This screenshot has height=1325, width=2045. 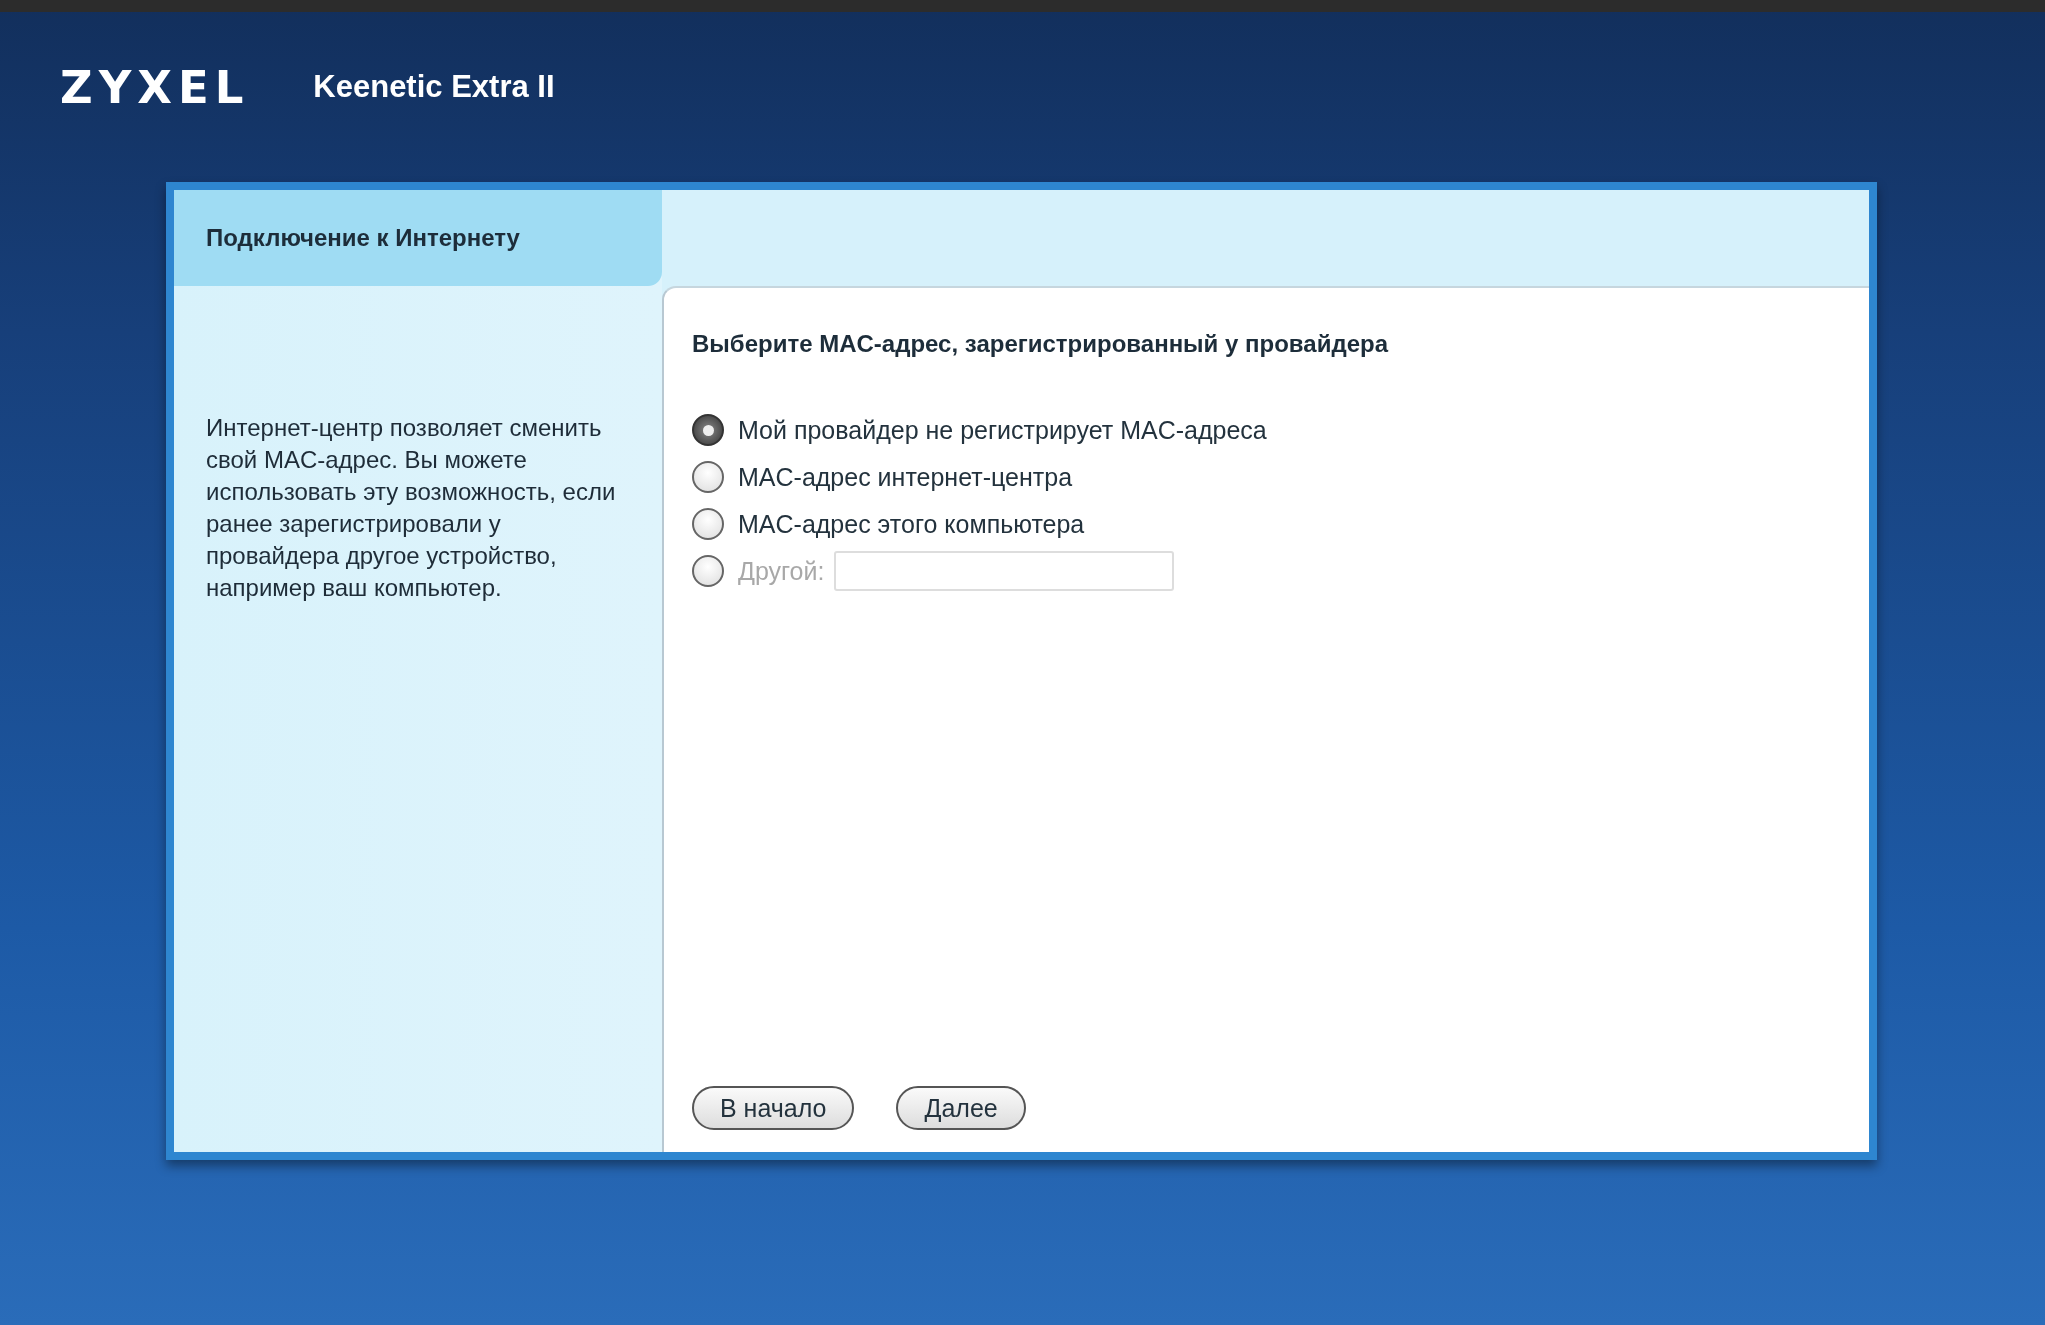 What do you see at coordinates (781, 571) in the screenshot?
I see `option-label: Другой:` at bounding box center [781, 571].